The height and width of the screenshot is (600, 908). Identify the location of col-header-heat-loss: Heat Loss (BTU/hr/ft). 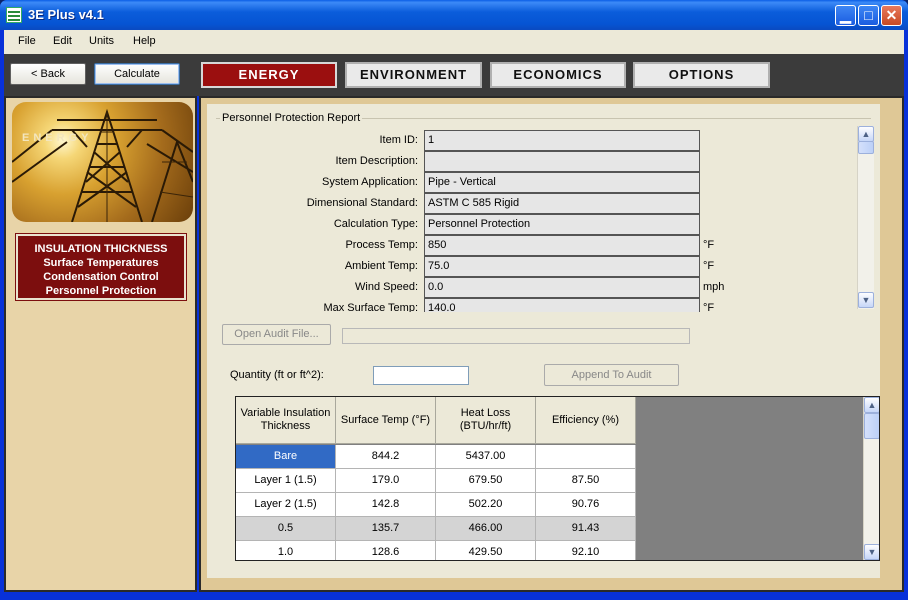
(486, 420).